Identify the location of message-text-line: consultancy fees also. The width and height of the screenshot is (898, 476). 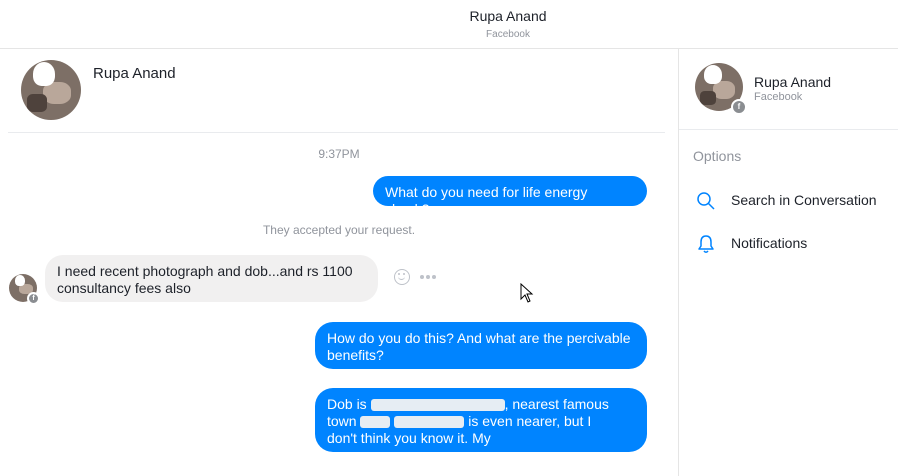
(124, 288).